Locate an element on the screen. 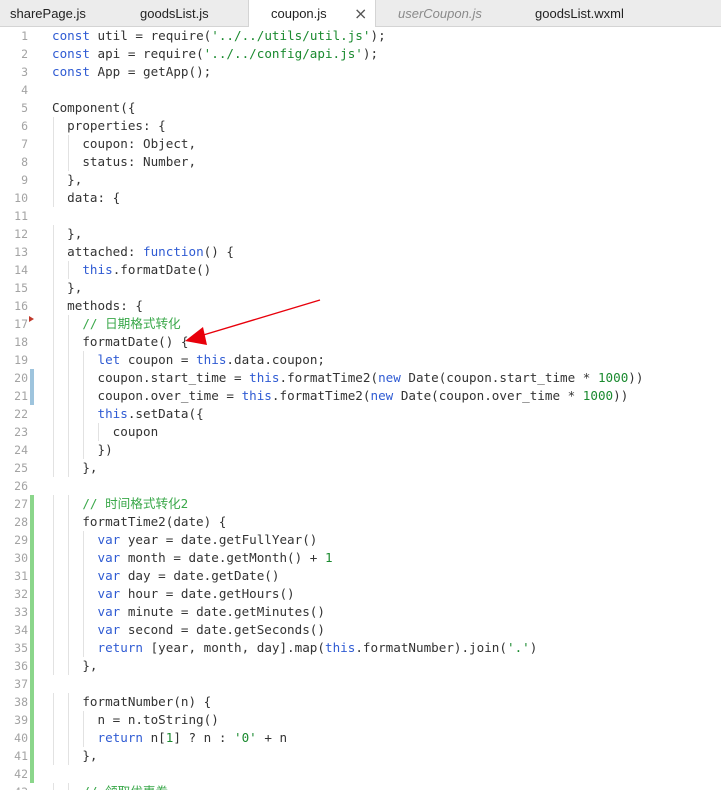  code-line: n = n.toString() is located at coordinates (135, 720).